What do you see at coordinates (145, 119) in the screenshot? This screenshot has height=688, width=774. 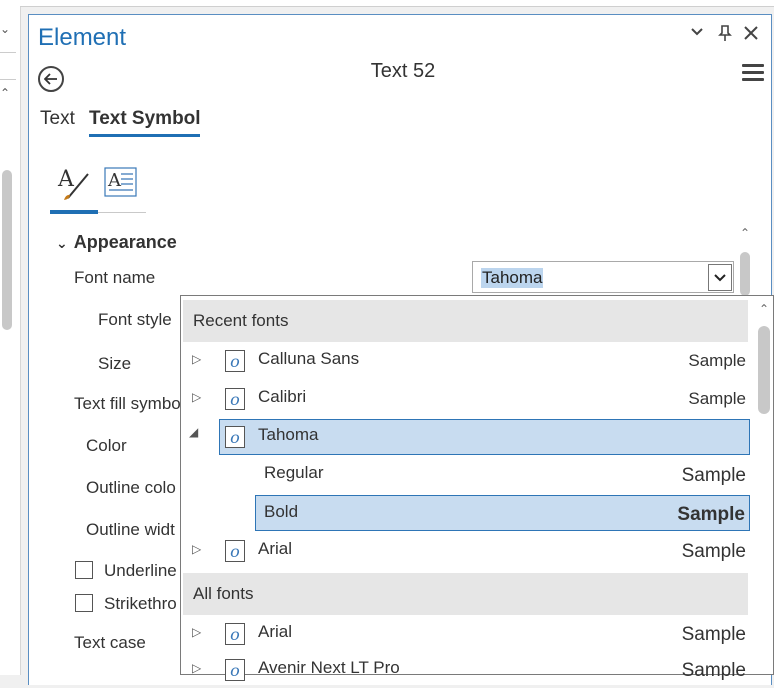 I see `tab-text-symbol: Text Symbol` at bounding box center [145, 119].